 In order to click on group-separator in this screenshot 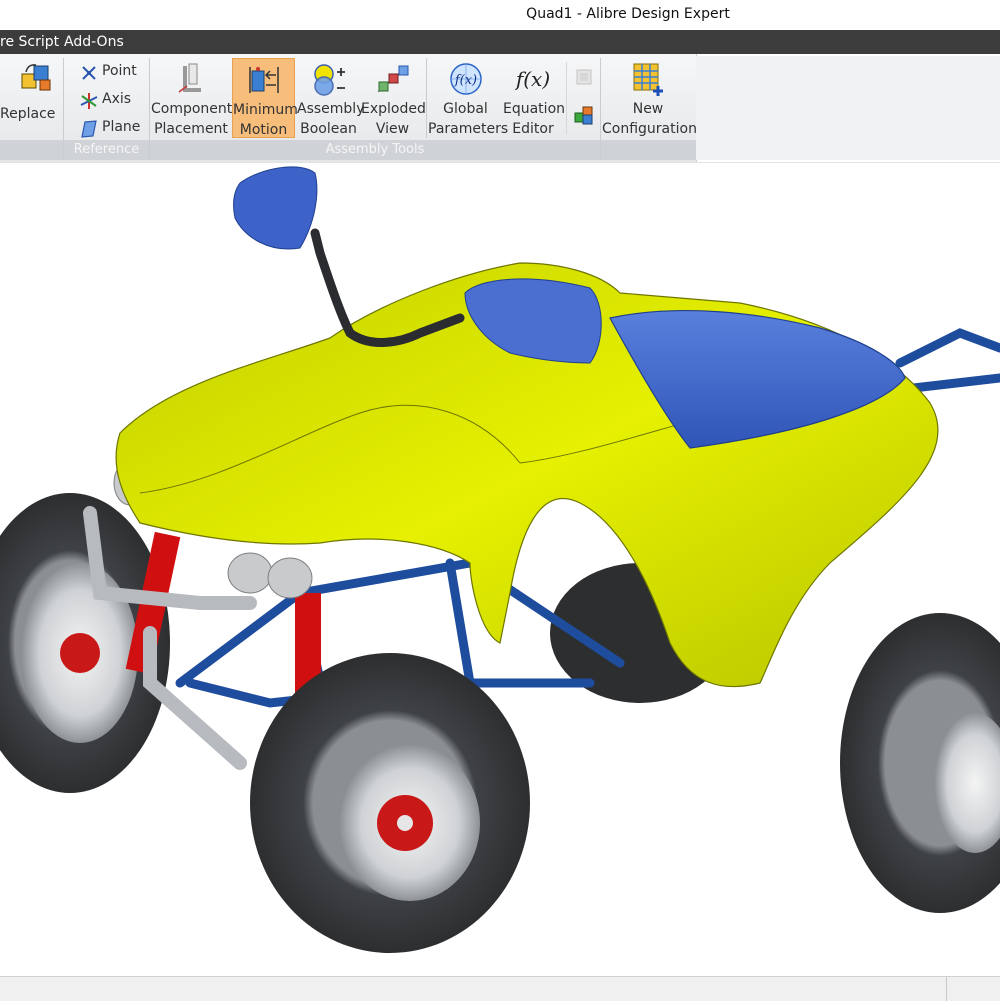, I will do `click(426, 98)`.